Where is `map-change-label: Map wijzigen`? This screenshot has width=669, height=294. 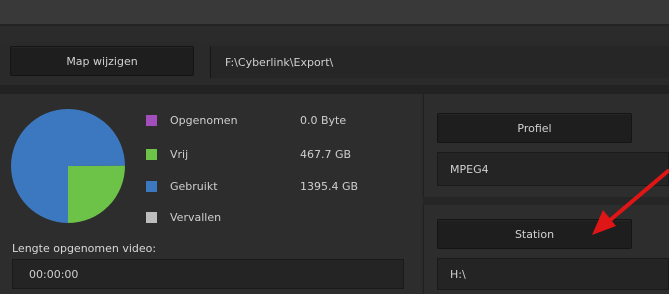
map-change-label: Map wijzigen is located at coordinates (102, 61).